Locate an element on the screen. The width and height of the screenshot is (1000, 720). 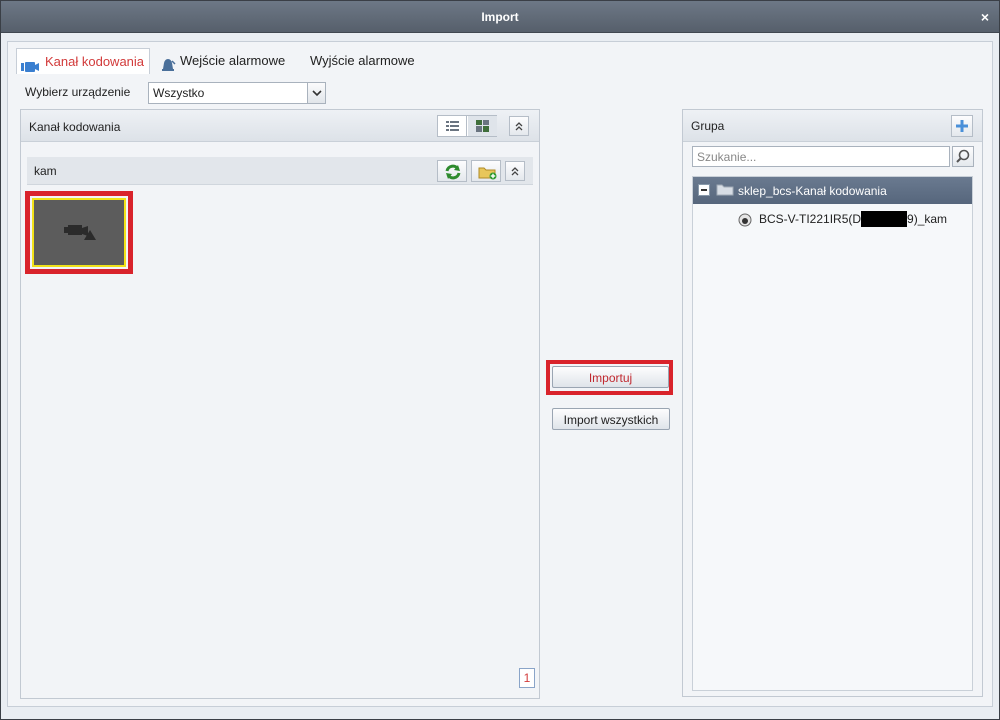
view-mode-toggle is located at coordinates (467, 126).